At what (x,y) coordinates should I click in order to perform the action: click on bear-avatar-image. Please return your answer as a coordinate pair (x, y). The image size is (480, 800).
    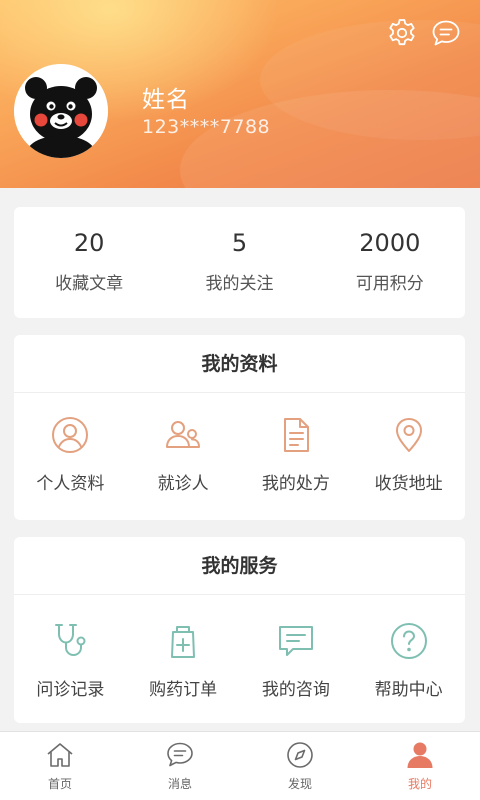
    Looking at the image, I should click on (61, 111).